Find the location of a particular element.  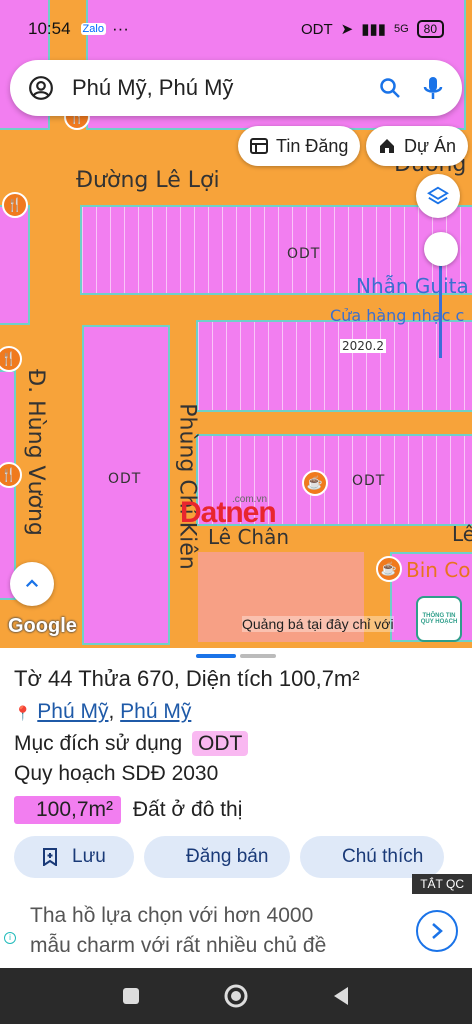

purpose-row: Mục đích sử dụng ODT is located at coordinates (131, 743).